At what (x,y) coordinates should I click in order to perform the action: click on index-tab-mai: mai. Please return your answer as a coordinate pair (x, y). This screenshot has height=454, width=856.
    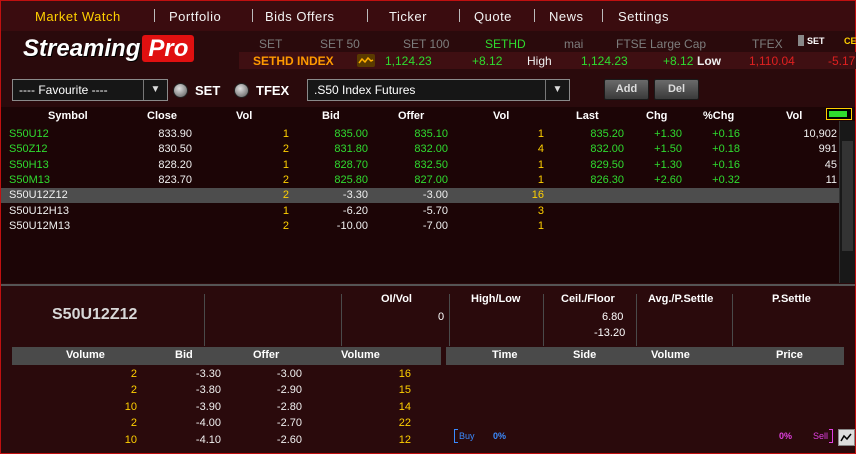
    Looking at the image, I should click on (573, 44).